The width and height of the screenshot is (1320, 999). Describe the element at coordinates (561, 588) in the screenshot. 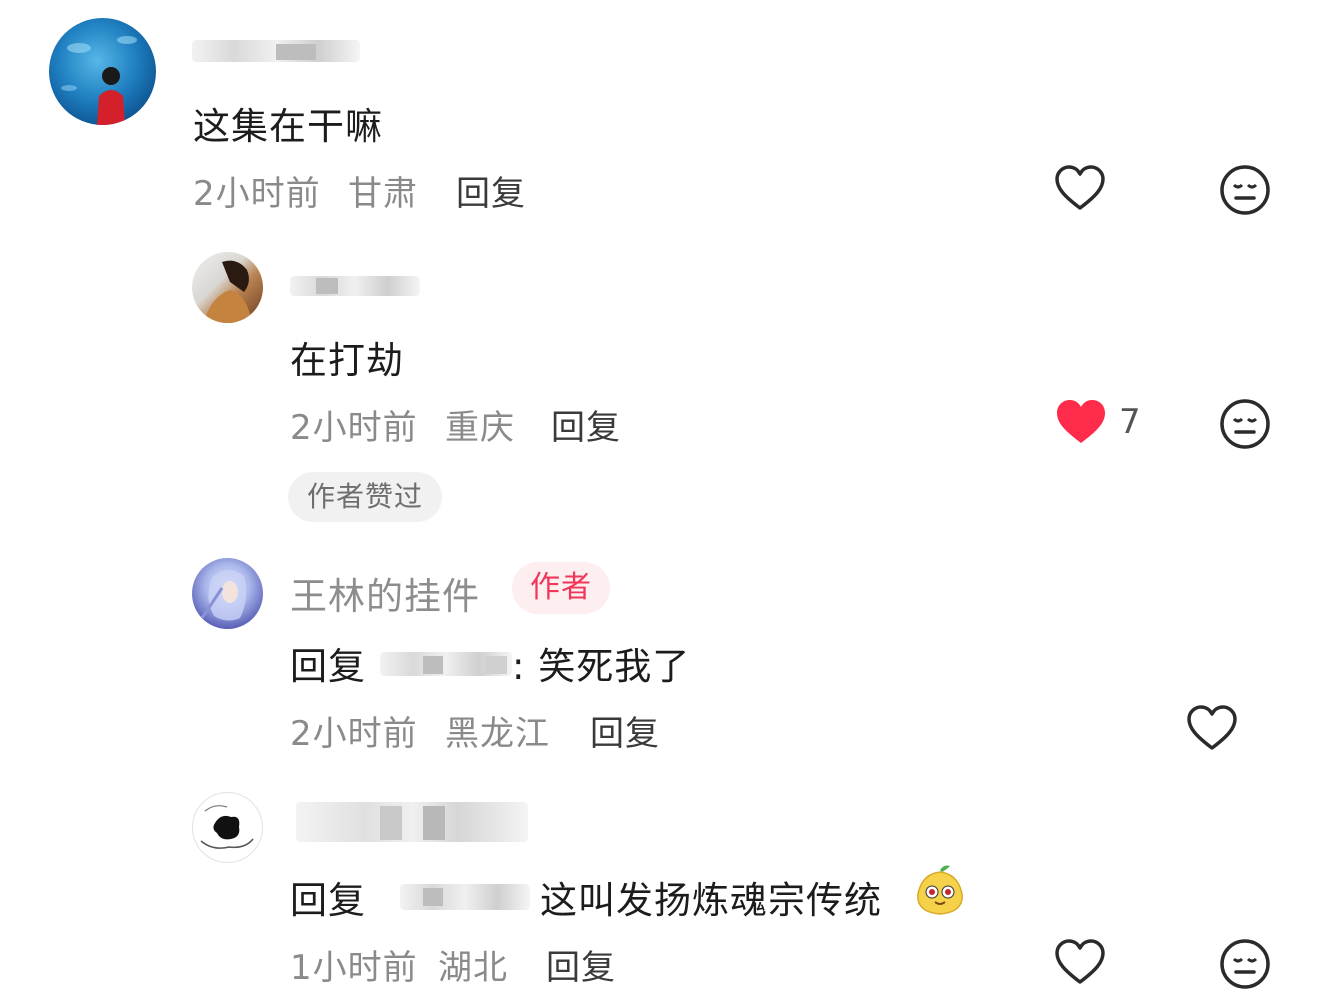

I see `author-badge: 作者` at that location.